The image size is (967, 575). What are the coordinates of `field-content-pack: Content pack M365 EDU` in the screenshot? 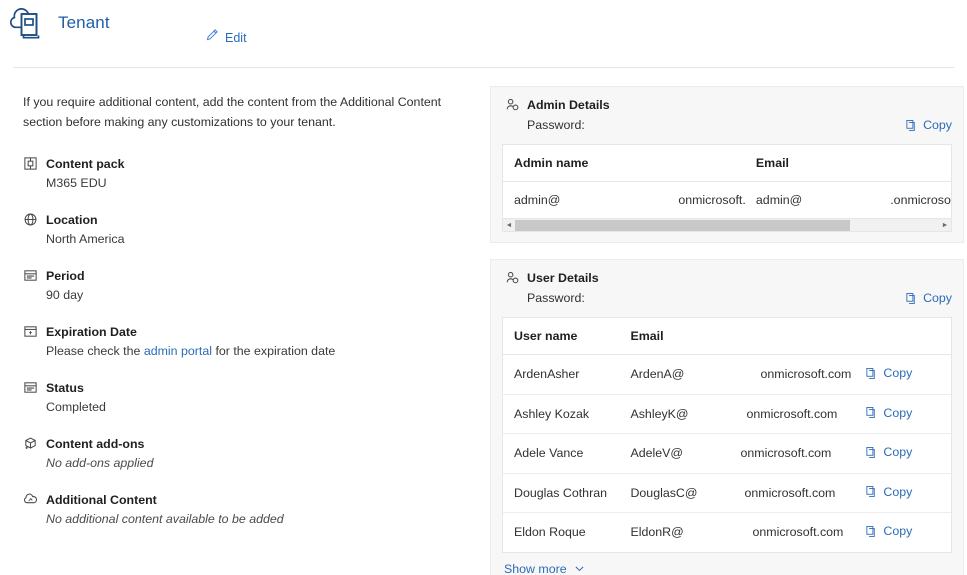 It's located at (245, 173).